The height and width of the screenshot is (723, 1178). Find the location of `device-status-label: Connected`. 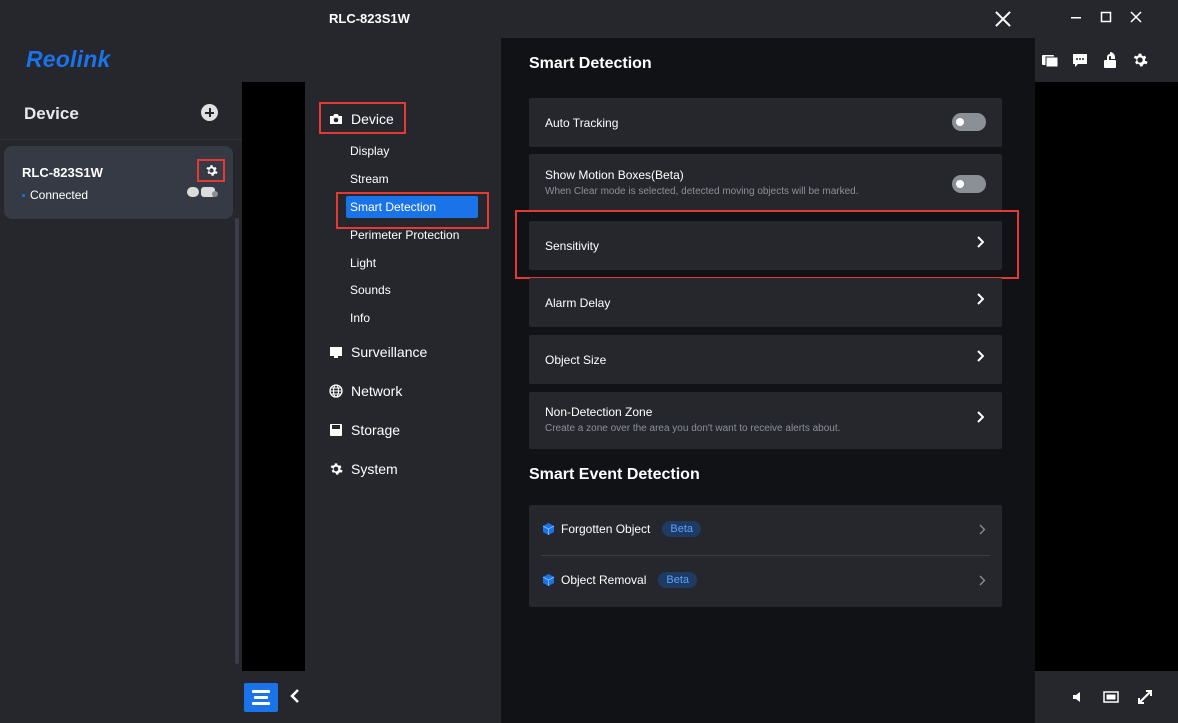

device-status-label: Connected is located at coordinates (59, 195).